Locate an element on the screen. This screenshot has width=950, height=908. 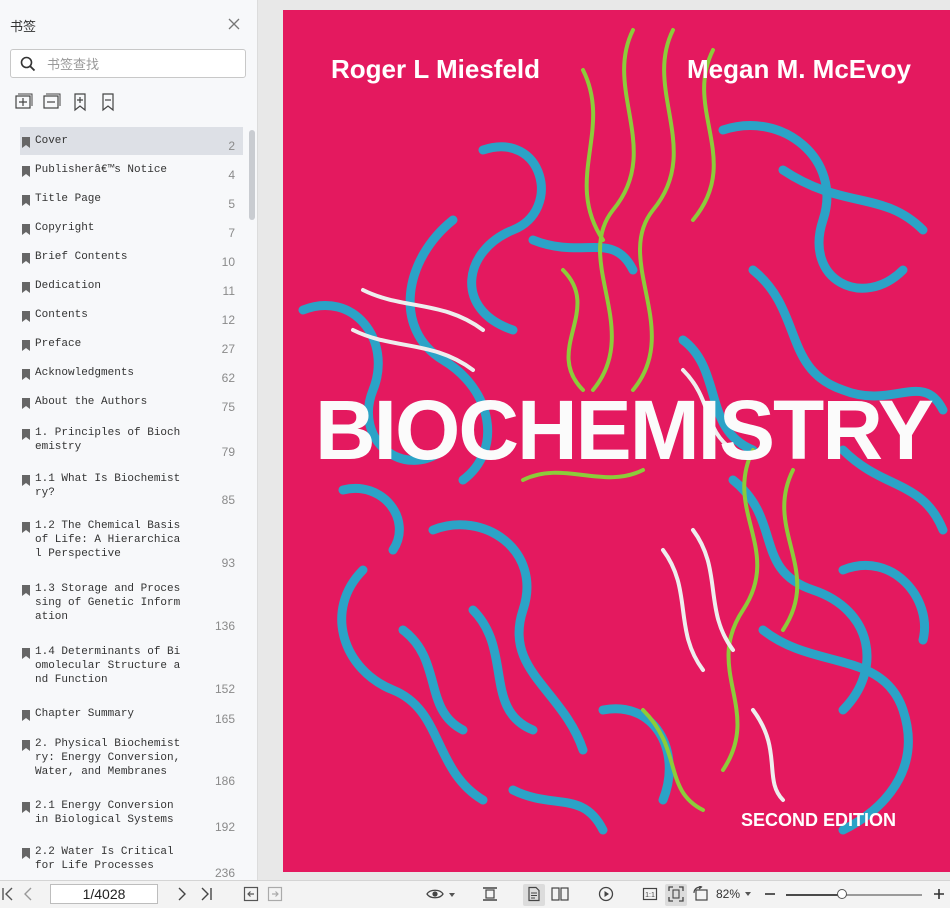
forward-view-icon is located at coordinates (275, 894).